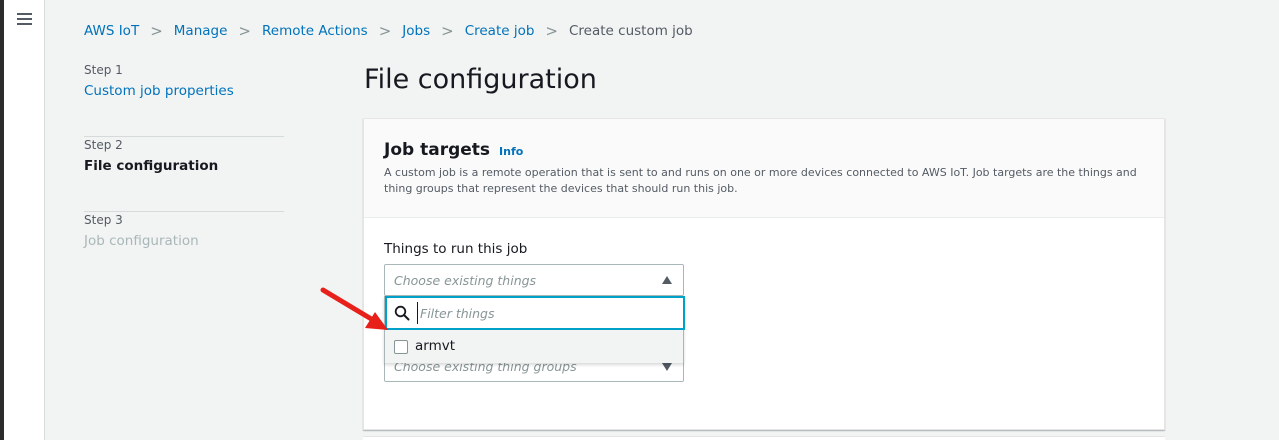 The height and width of the screenshot is (440, 1279). I want to click on breadcrumb-create-job: Create job, so click(500, 31).